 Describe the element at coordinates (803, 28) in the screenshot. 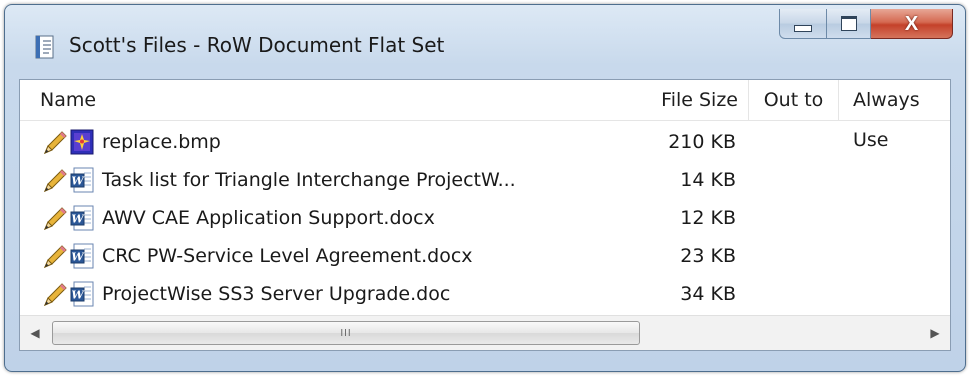

I see `minimize-icon` at that location.